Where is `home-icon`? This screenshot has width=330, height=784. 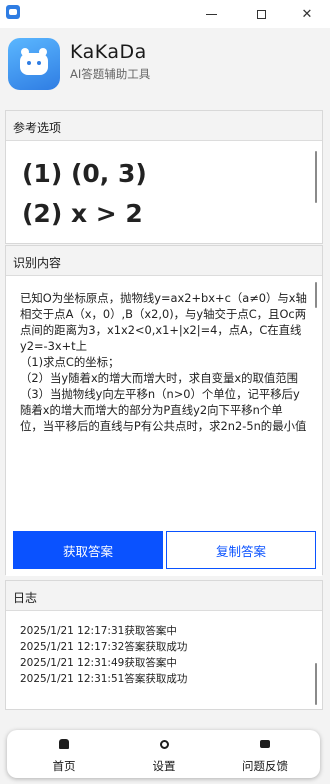 home-icon is located at coordinates (64, 744).